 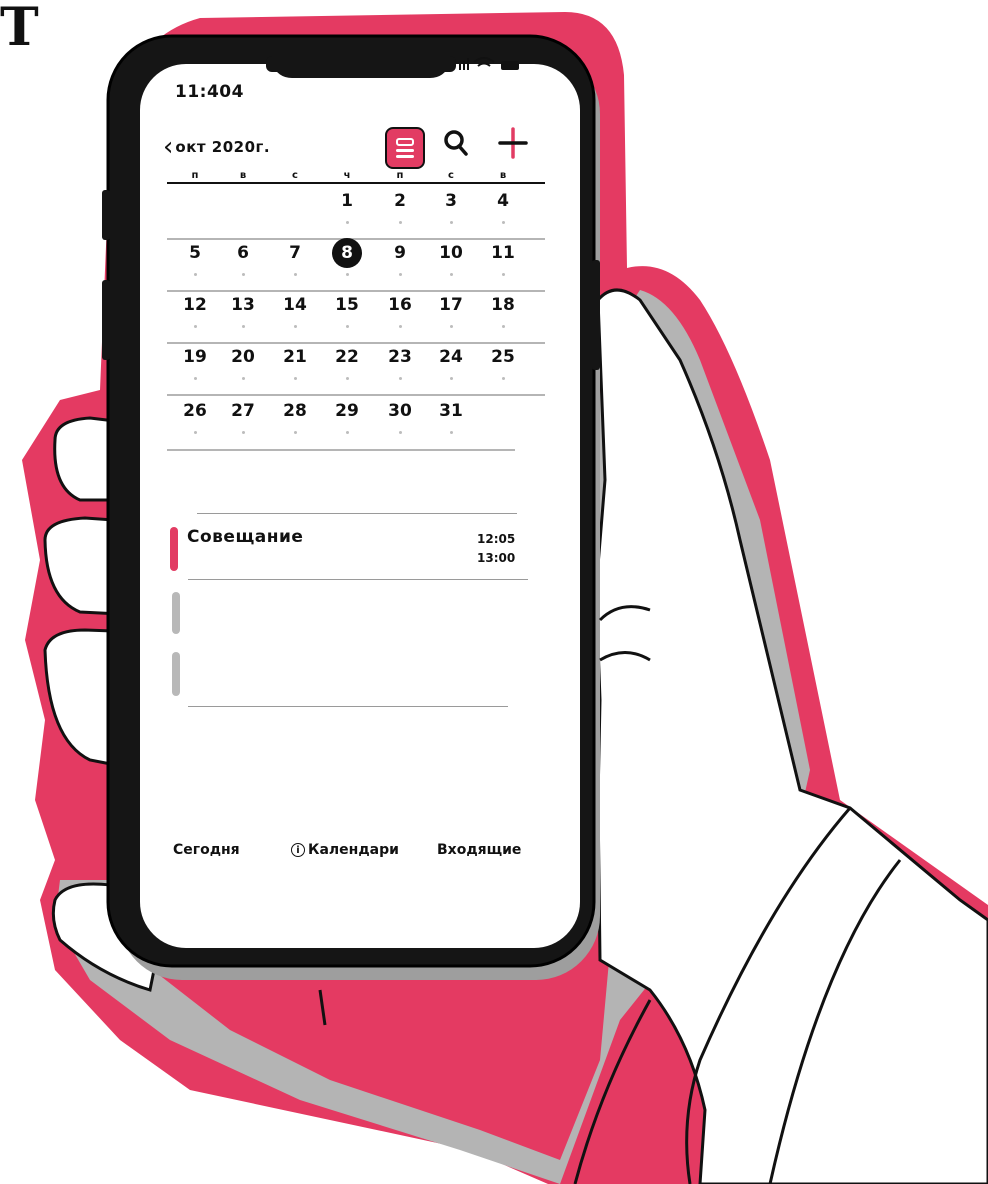 I want to click on day-cell: 17, so click(x=451, y=305).